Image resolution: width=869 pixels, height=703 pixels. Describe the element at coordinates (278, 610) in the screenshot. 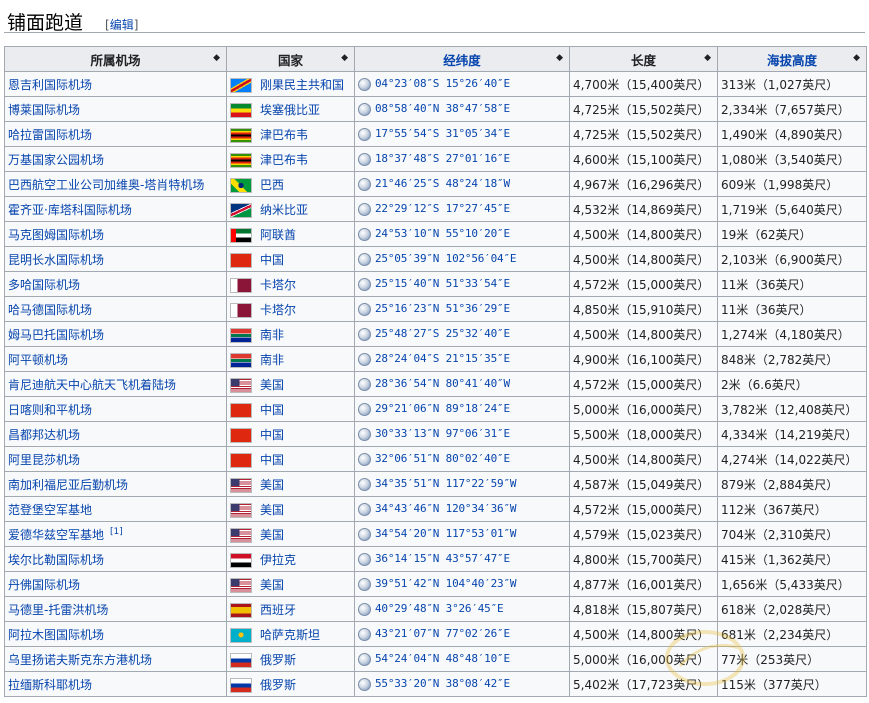

I see `country-link: 西班牙` at that location.